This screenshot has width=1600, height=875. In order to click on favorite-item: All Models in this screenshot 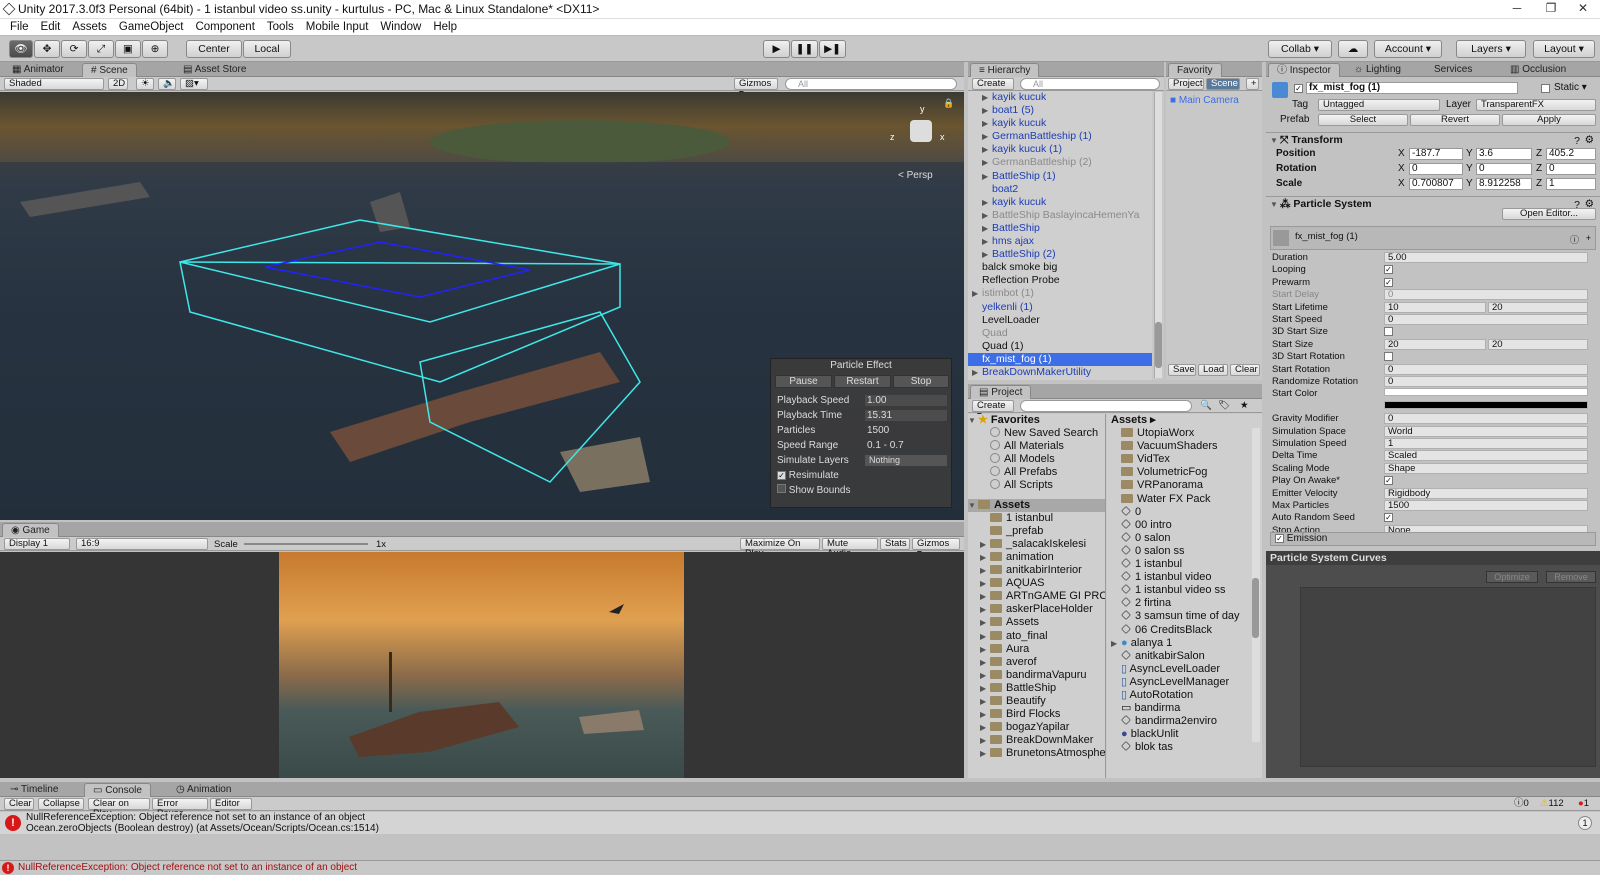, I will do `click(1036, 459)`.